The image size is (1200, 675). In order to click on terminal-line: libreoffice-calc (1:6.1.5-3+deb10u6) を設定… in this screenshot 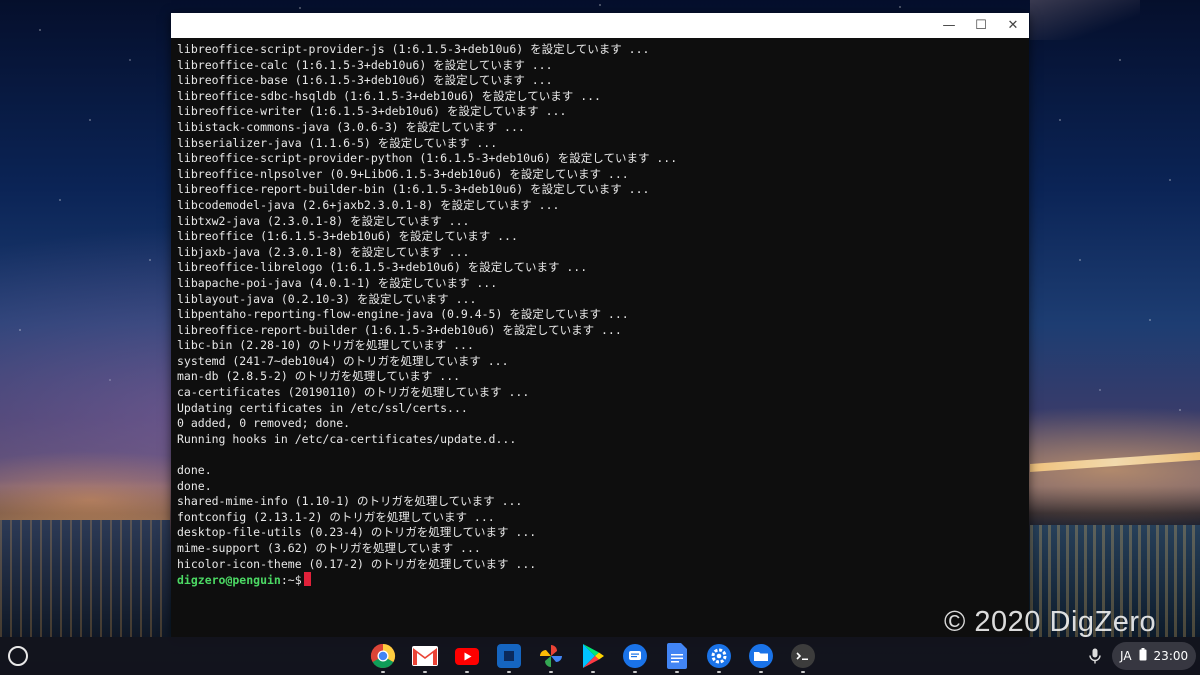, I will do `click(365, 64)`.